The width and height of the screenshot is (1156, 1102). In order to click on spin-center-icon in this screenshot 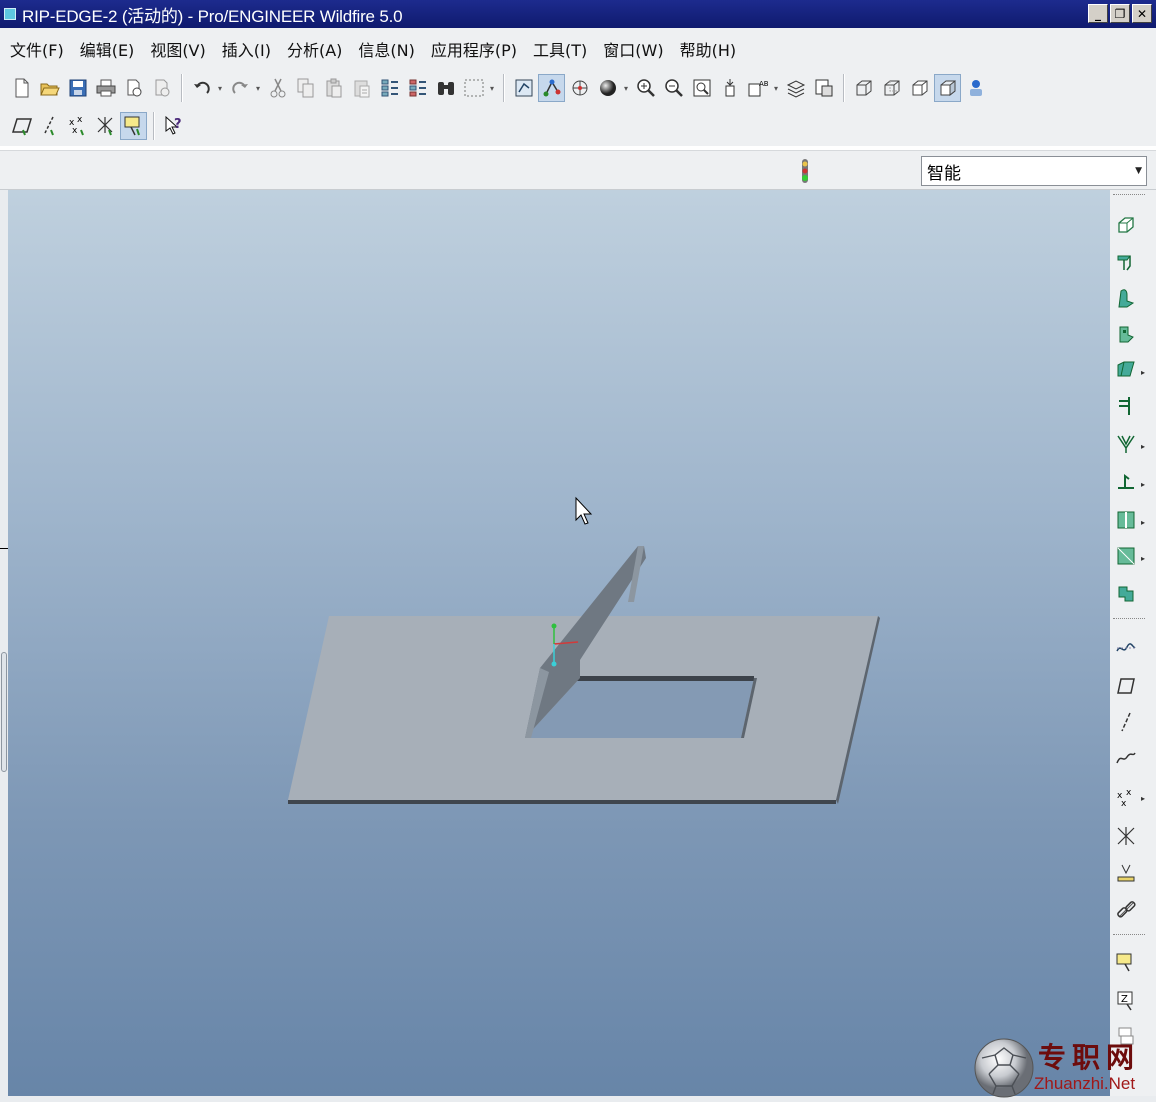, I will do `click(579, 88)`.